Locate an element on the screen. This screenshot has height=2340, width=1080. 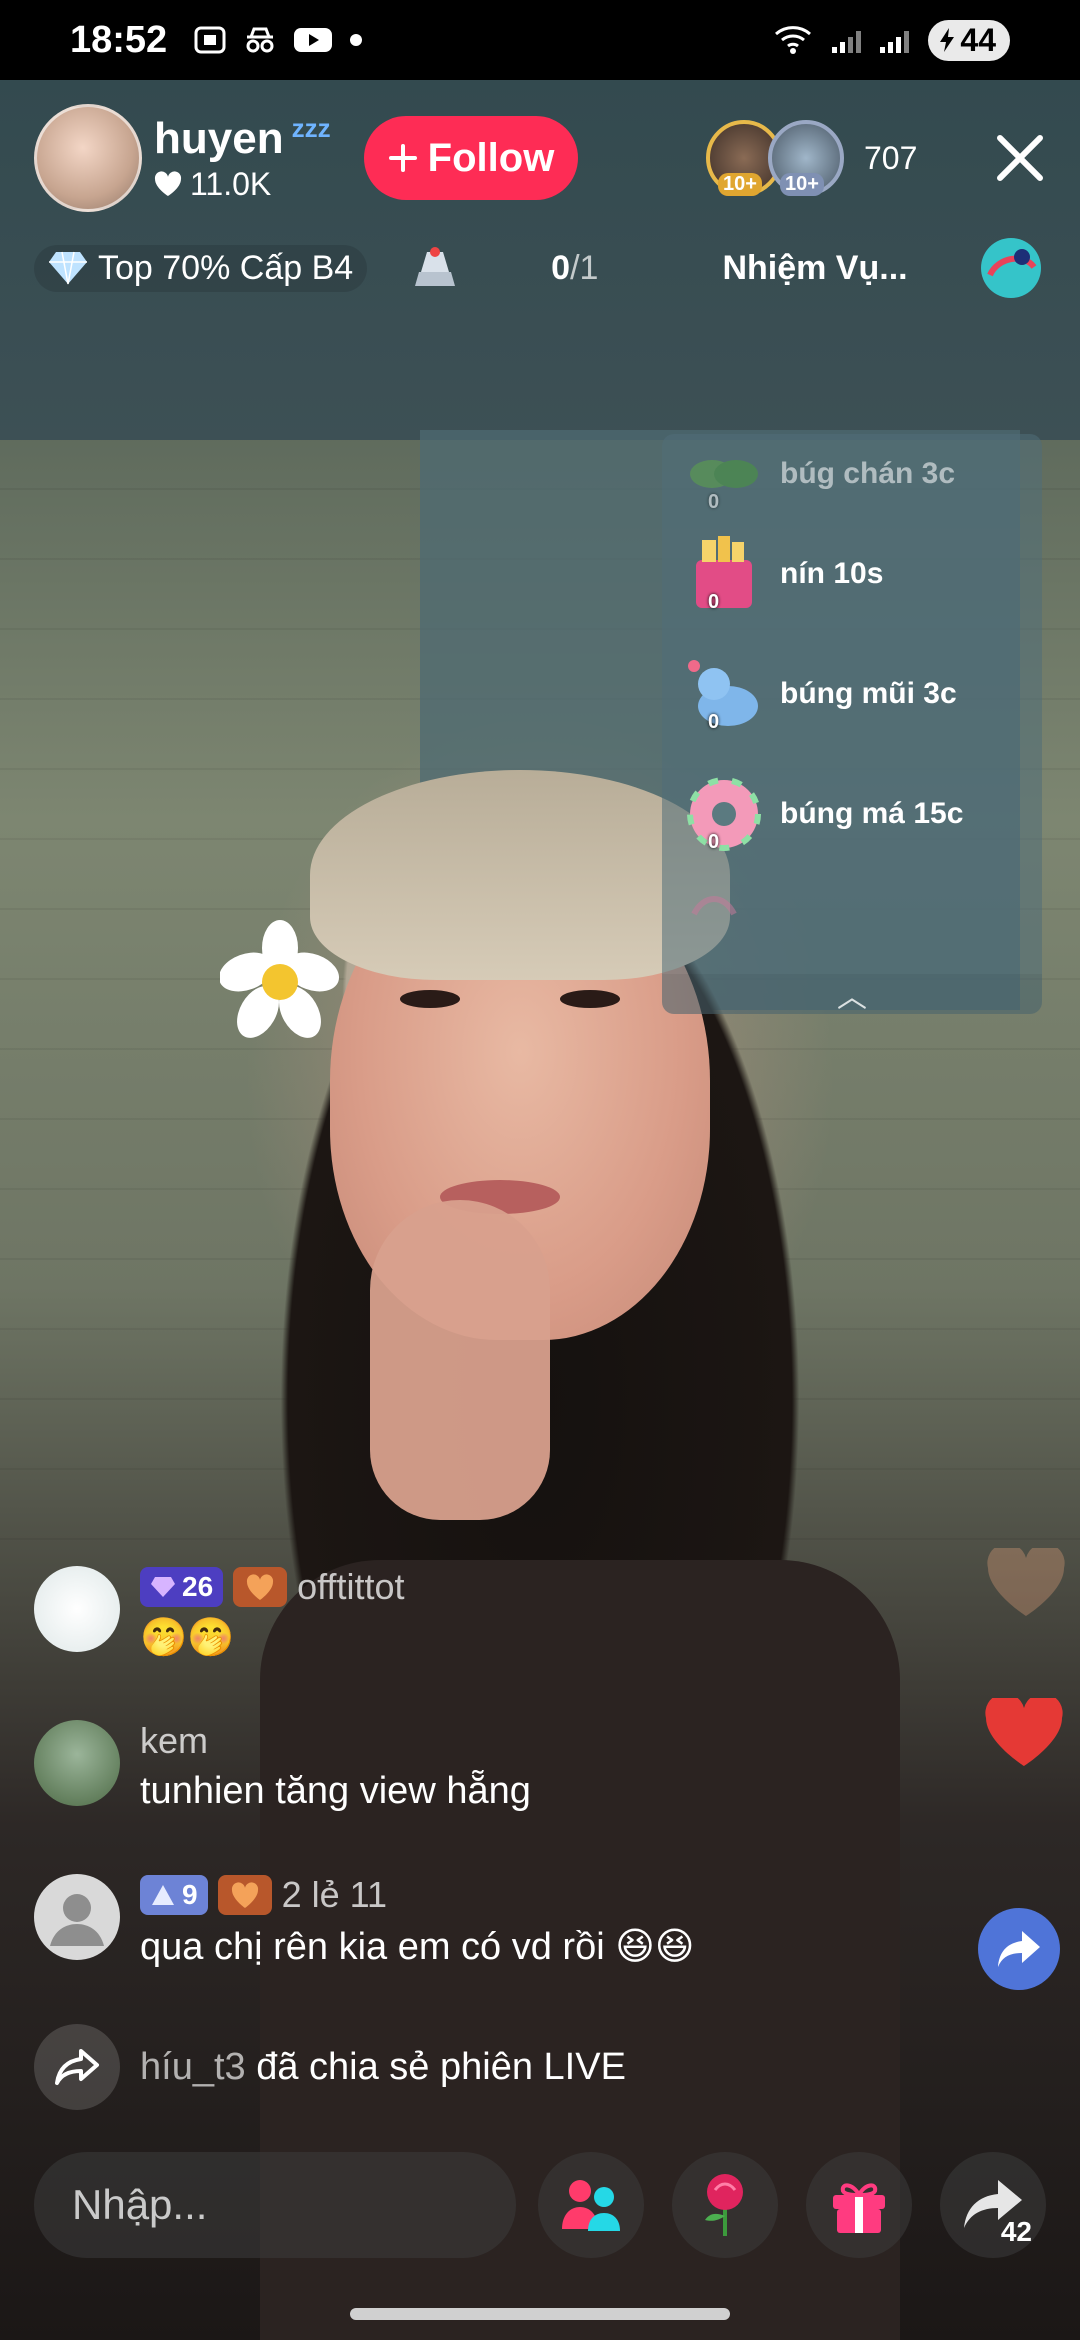
comment-text: qua chị rên kia em có vd rồi 😆😆 is located at coordinates (417, 1947).